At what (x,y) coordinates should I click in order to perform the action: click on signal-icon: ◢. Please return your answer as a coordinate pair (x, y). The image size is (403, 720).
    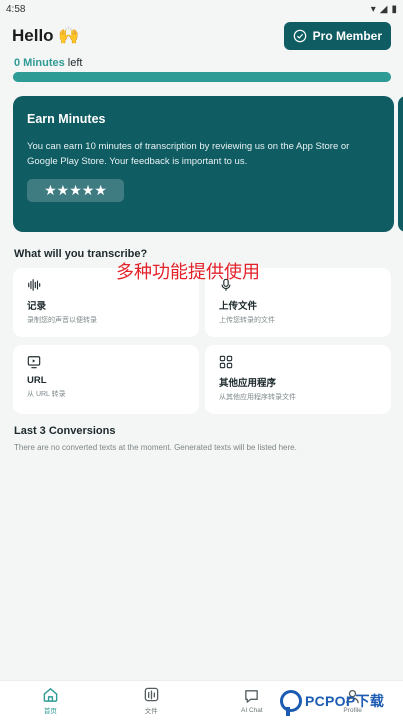
    Looking at the image, I should click on (383, 9).